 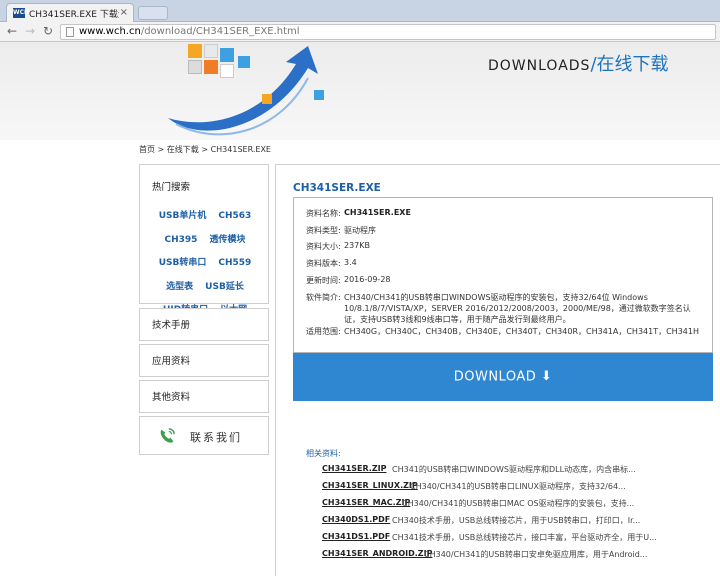 What do you see at coordinates (366, 503) in the screenshot?
I see `related-link: CH341SER_MAC.ZIP` at bounding box center [366, 503].